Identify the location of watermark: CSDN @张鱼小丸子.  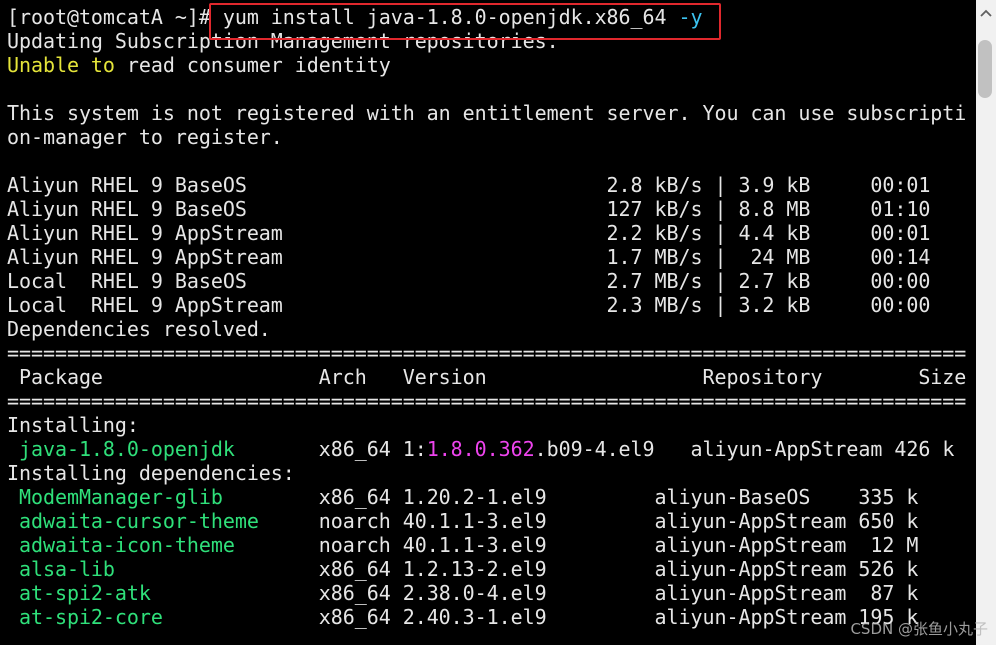
(919, 629).